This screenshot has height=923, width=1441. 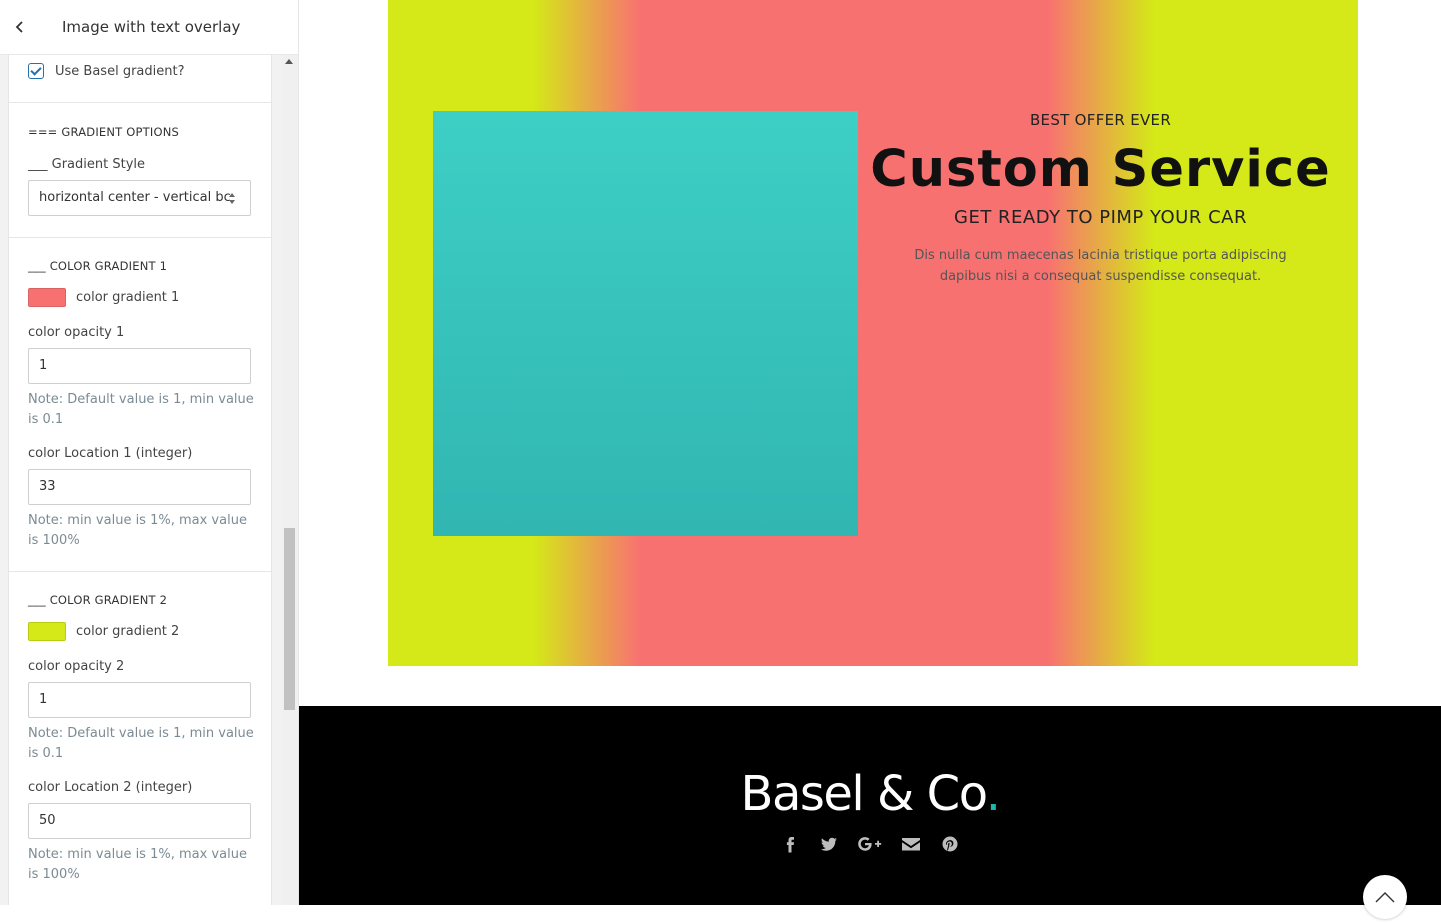 I want to click on facebook-icon, so click(x=790, y=844).